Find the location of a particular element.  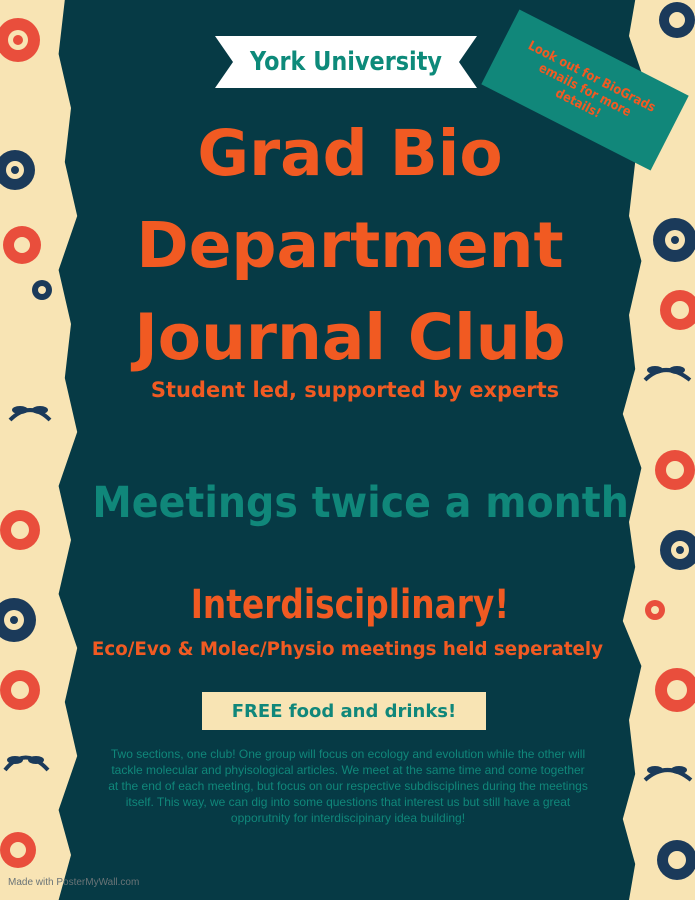

university-name: York University is located at coordinates (346, 62).